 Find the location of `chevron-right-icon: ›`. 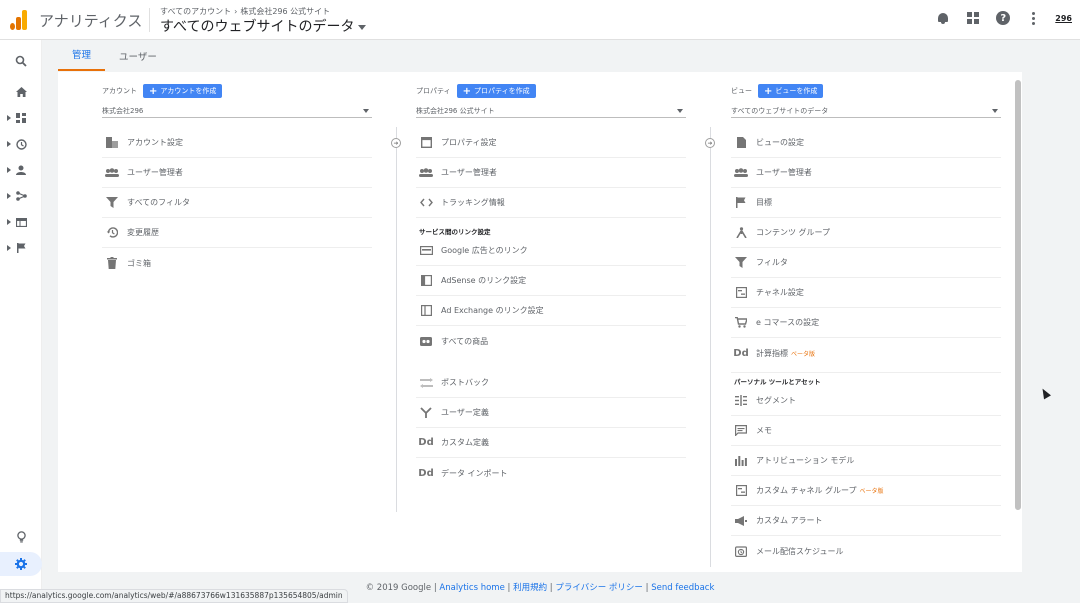

chevron-right-icon: › is located at coordinates (236, 11).